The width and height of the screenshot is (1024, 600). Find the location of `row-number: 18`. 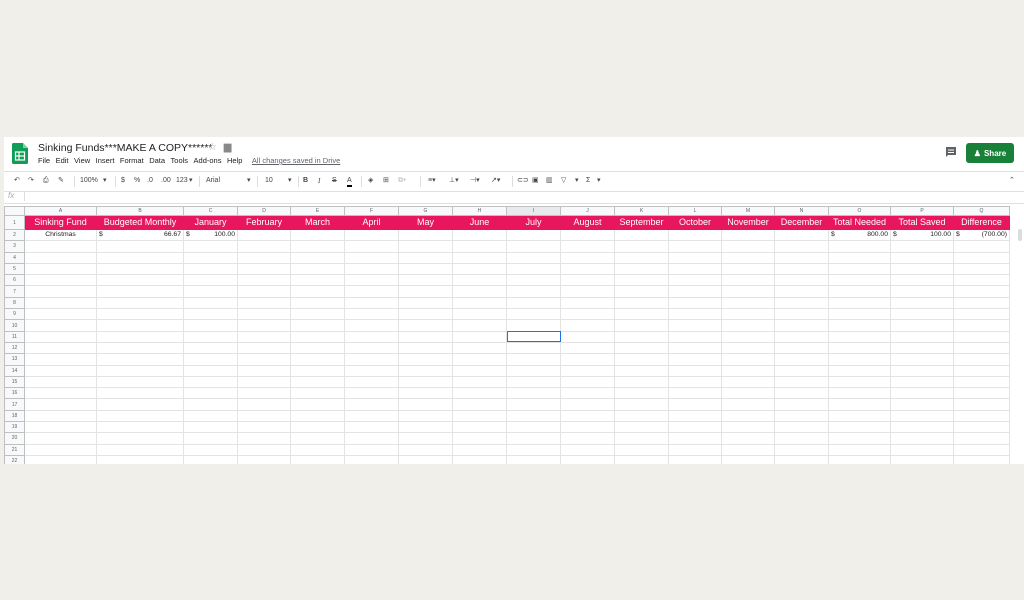

row-number: 18 is located at coordinates (14, 416).